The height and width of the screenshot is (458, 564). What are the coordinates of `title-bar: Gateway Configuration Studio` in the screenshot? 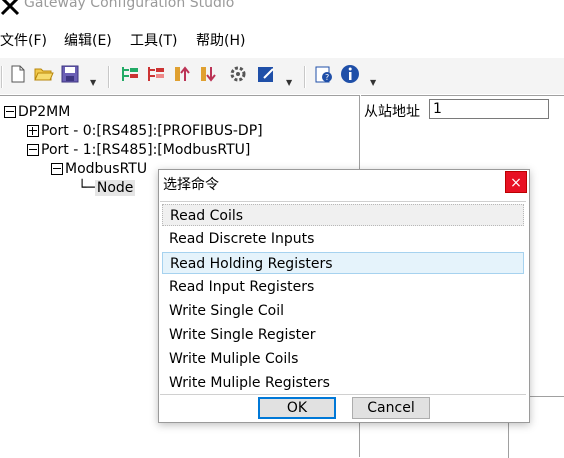 It's located at (282, 11).